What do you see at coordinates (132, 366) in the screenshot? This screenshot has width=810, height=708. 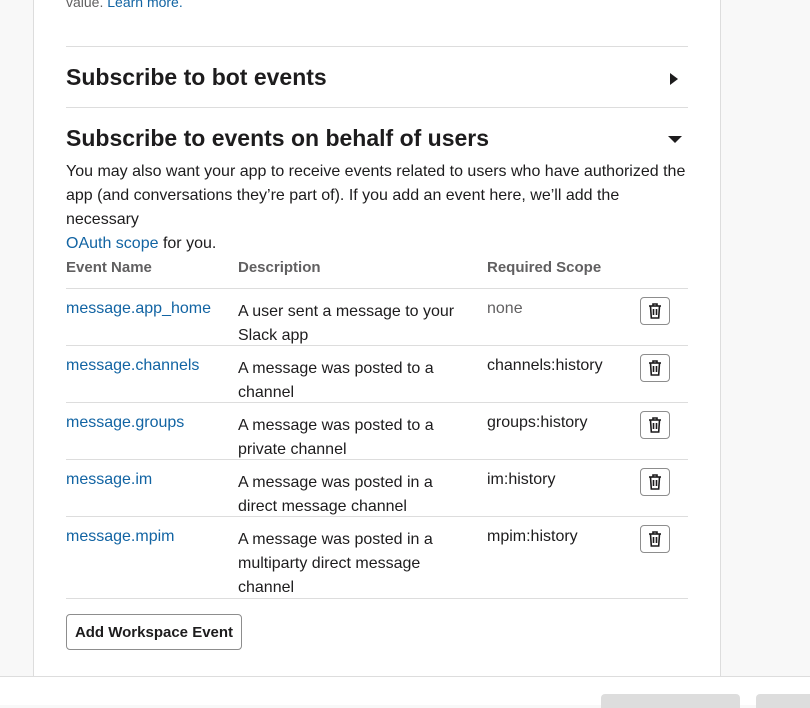 I see `event-name-link: message.channels` at bounding box center [132, 366].